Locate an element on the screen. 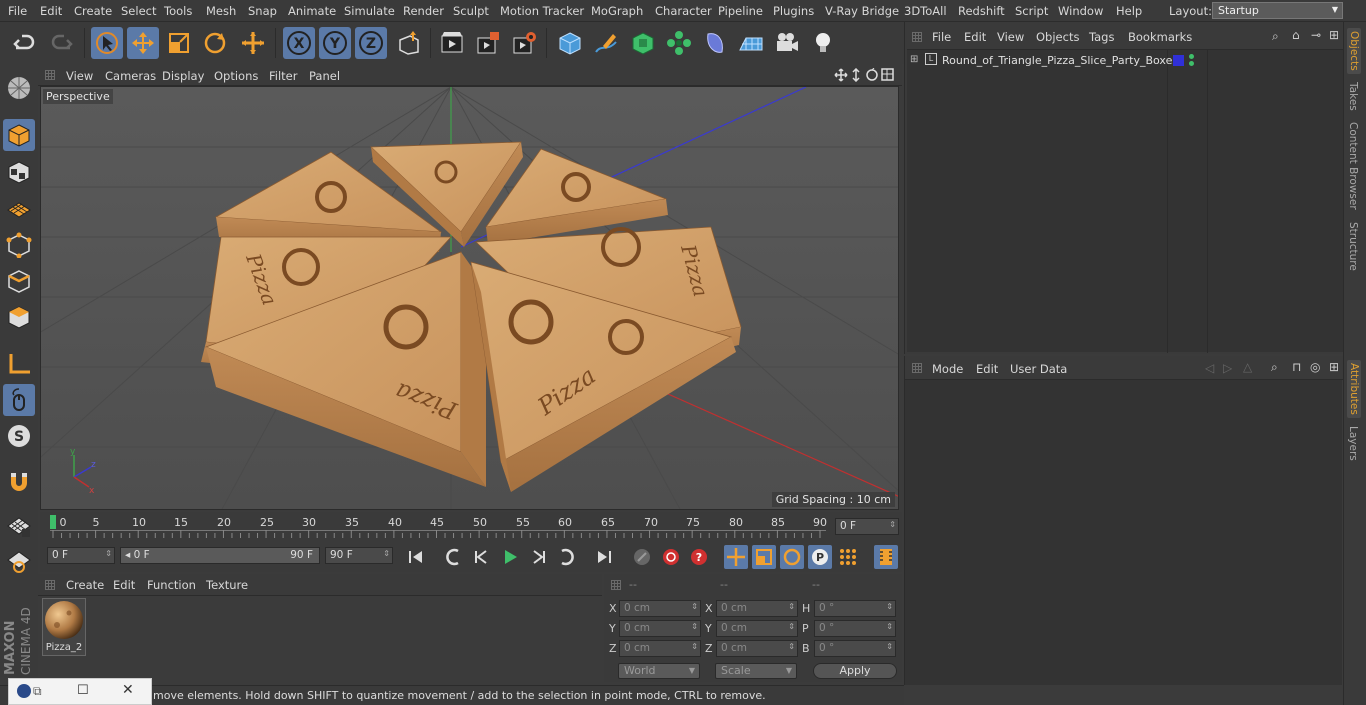 This screenshot has width=1366, height=705. model-mode-icon is located at coordinates (19, 135).